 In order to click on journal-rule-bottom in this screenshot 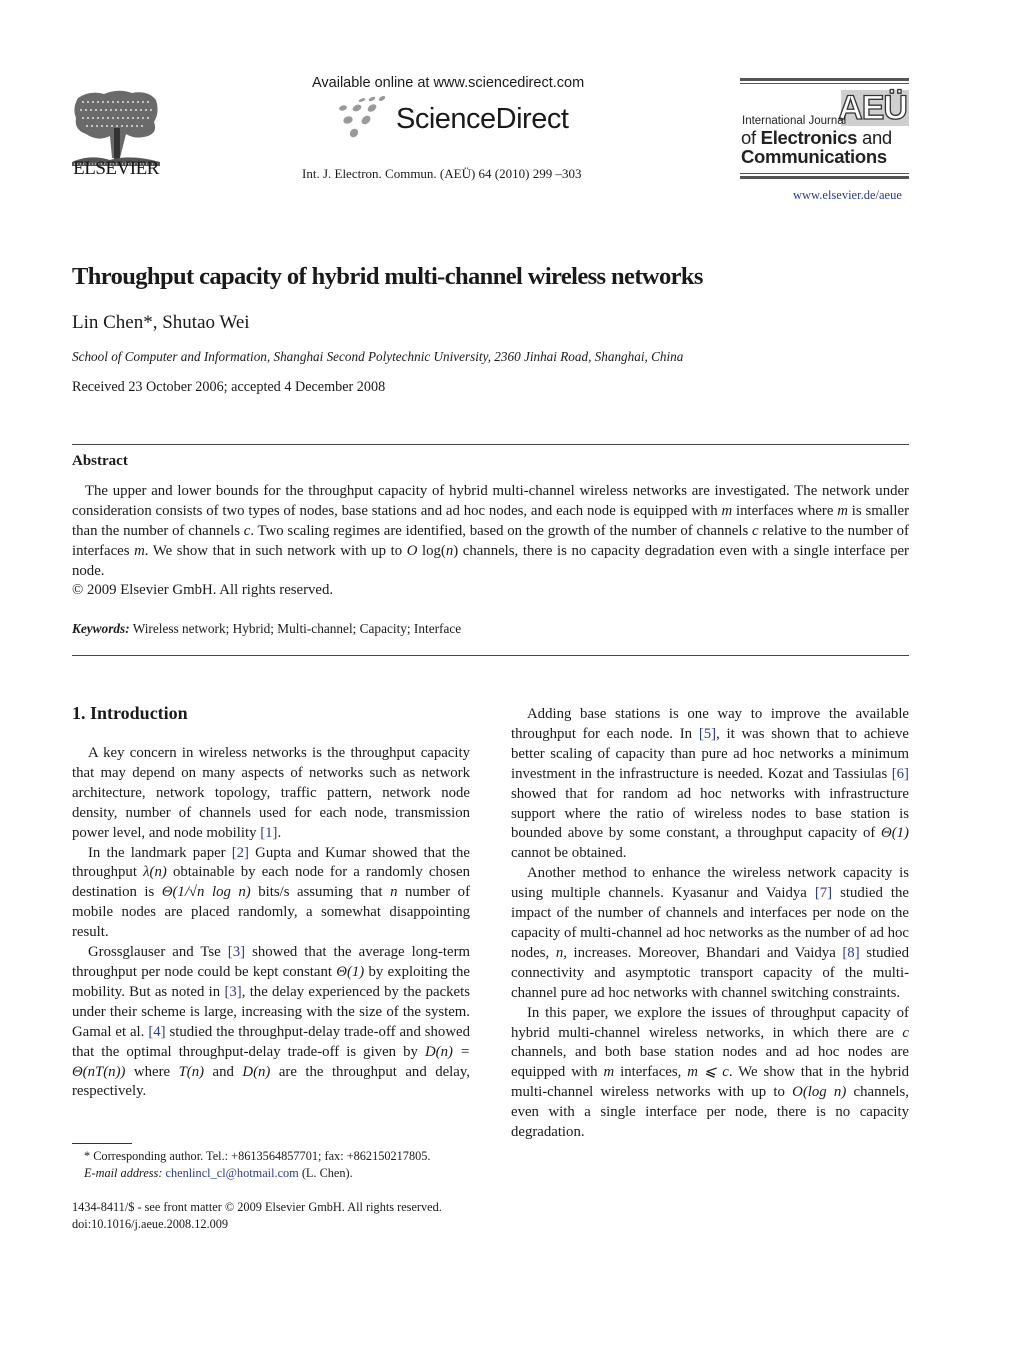, I will do `click(824, 177)`.